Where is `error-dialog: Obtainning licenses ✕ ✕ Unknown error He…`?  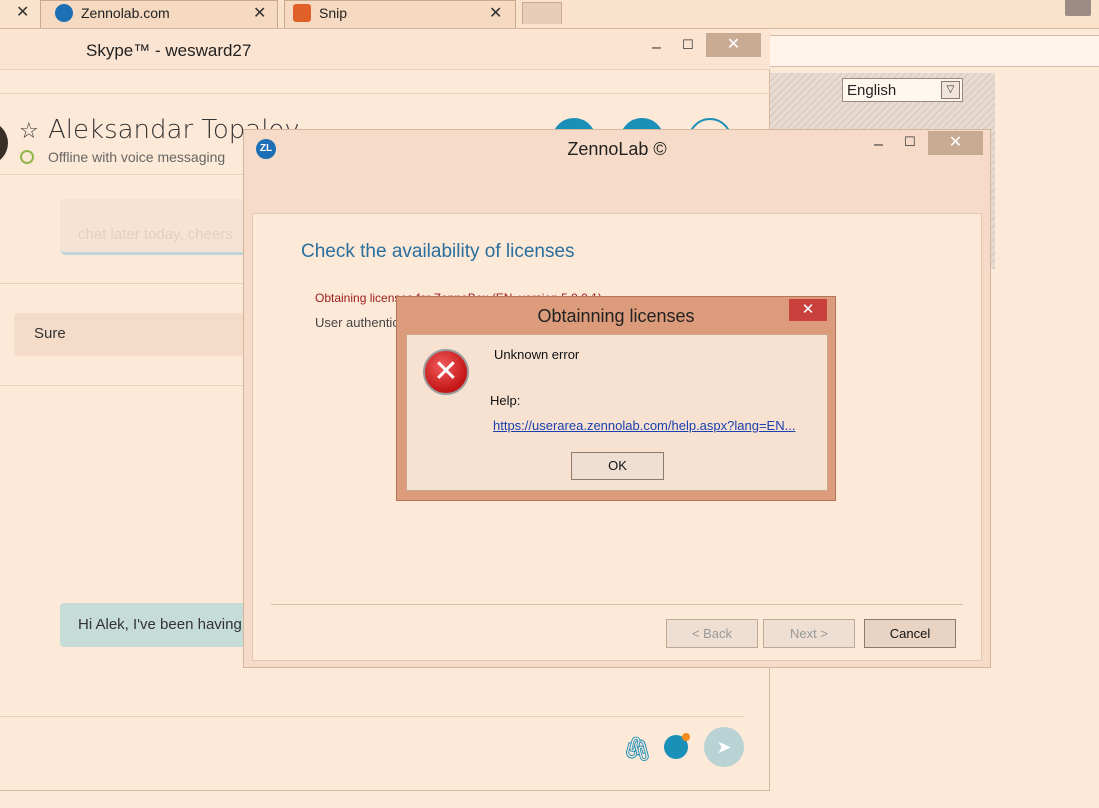 error-dialog: Obtainning licenses ✕ ✕ Unknown error He… is located at coordinates (616, 398).